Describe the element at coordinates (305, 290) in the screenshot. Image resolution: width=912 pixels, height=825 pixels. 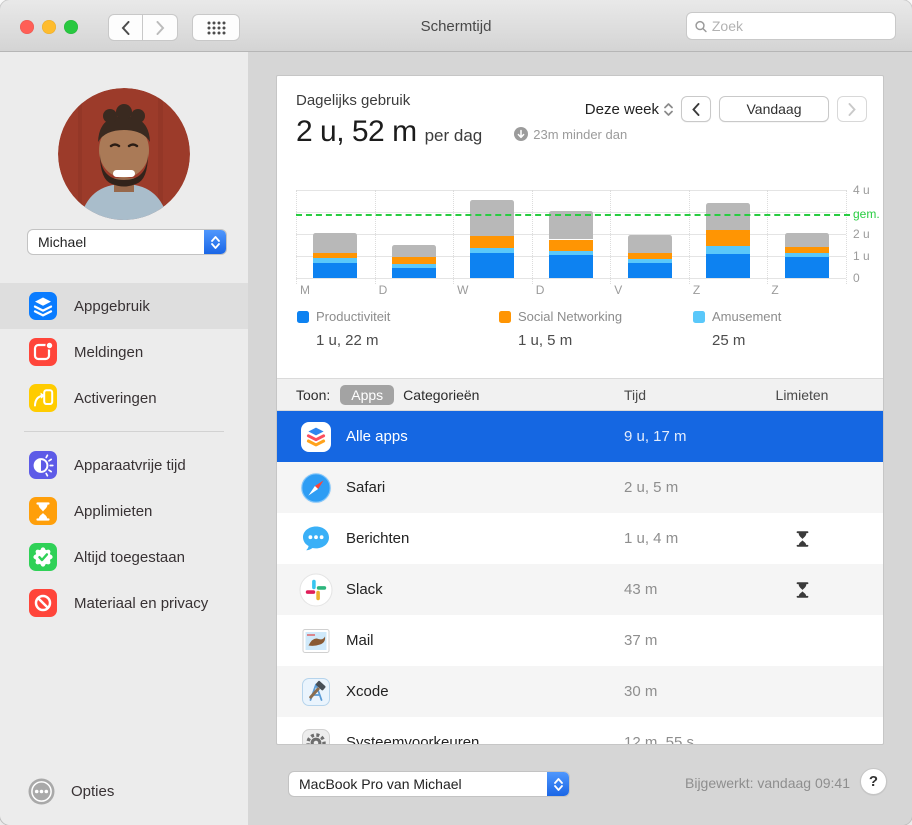
I see `chart-day-label: M` at that location.